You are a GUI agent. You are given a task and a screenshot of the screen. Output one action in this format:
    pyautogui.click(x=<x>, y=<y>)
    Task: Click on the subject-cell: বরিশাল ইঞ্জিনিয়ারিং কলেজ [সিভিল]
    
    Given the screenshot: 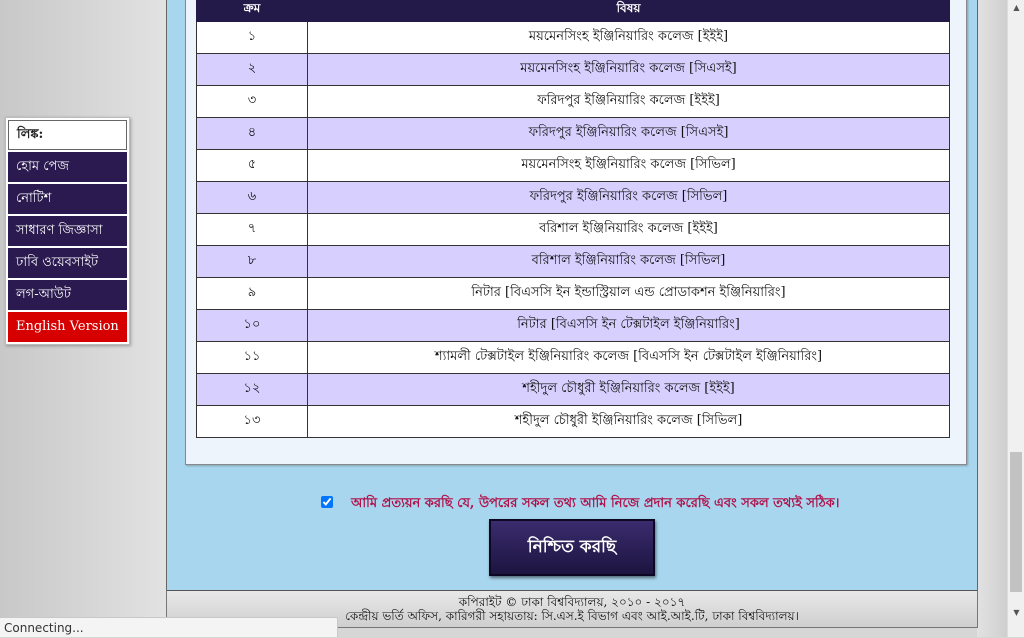 What is the action you would take?
    pyautogui.click(x=628, y=261)
    